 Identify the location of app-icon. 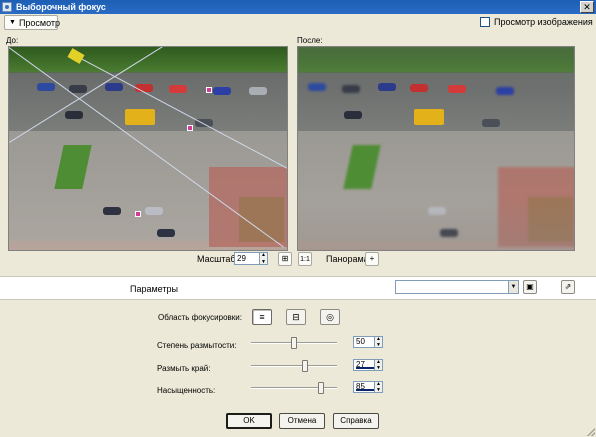
(7, 7).